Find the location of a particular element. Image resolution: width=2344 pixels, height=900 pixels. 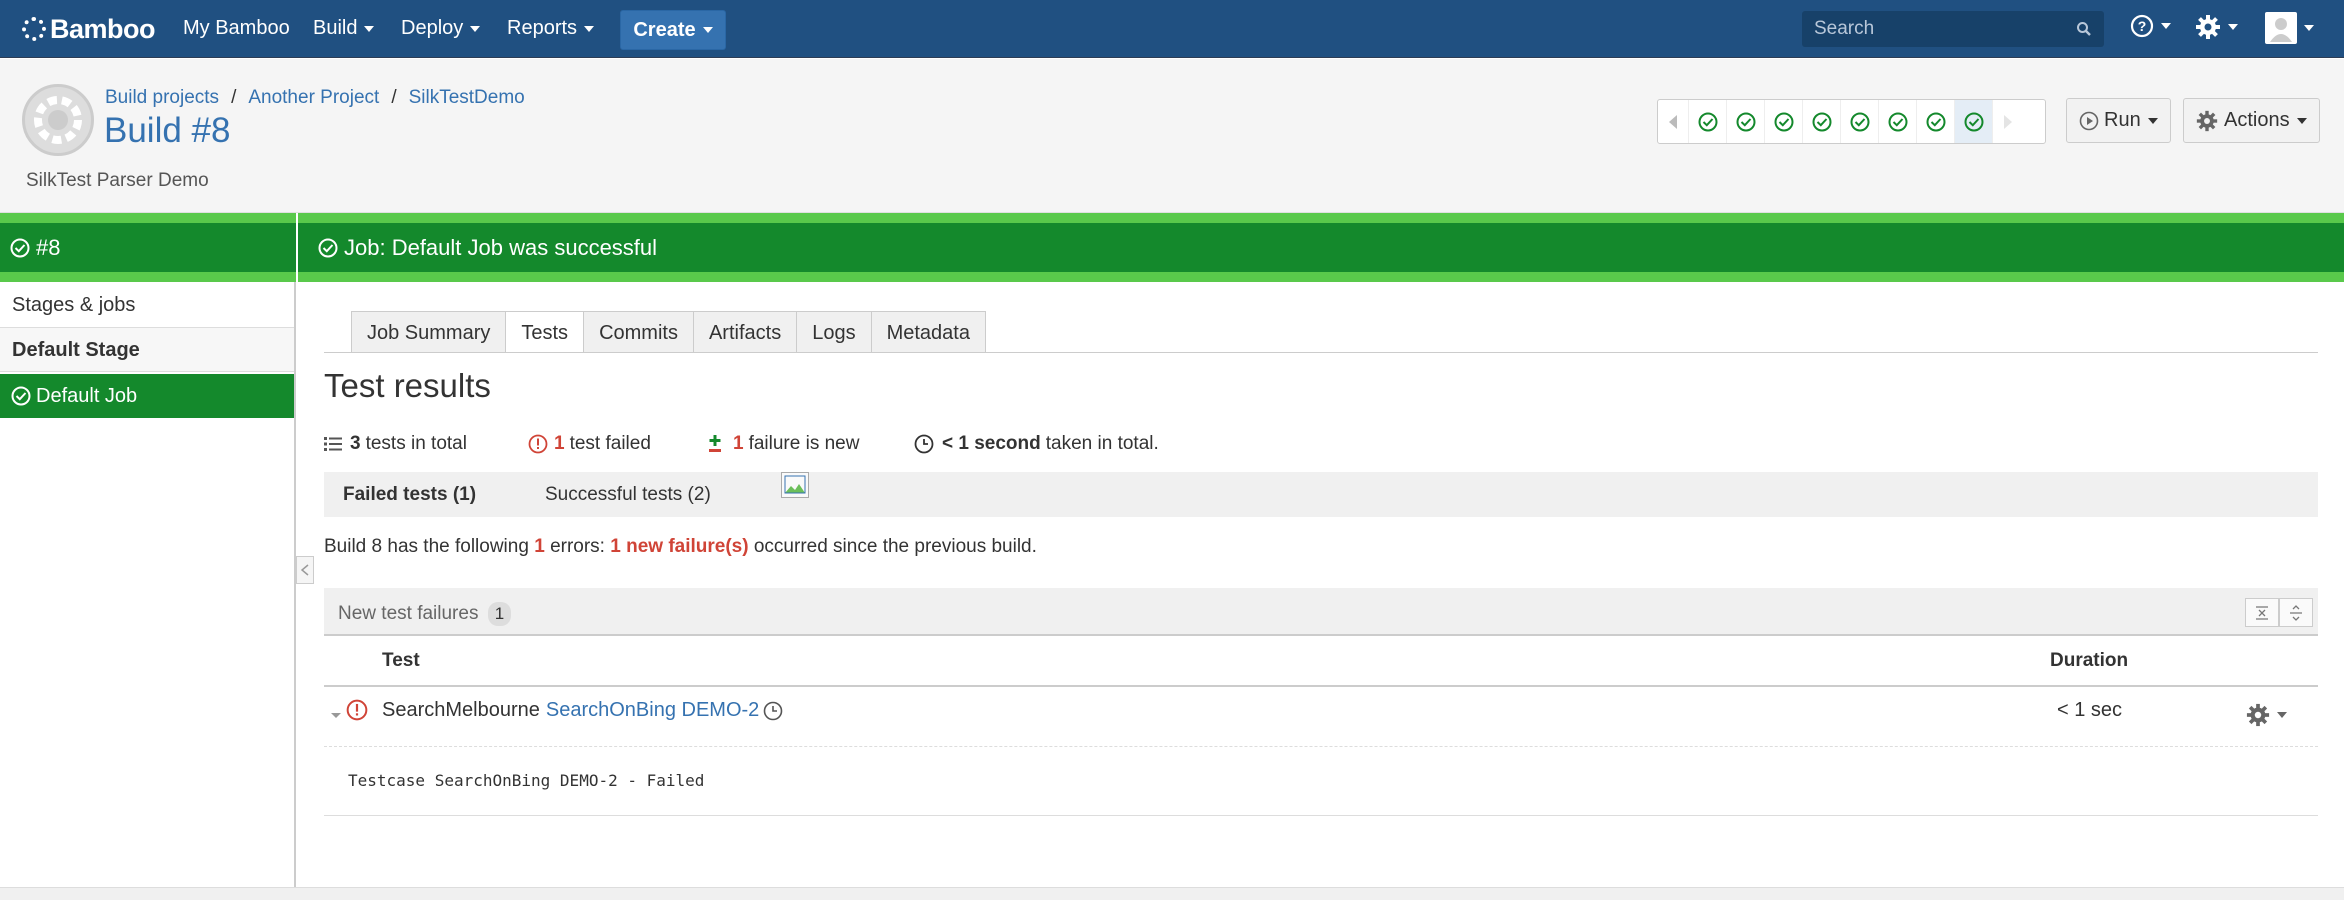

tab-logs: Logs is located at coordinates (834, 331).